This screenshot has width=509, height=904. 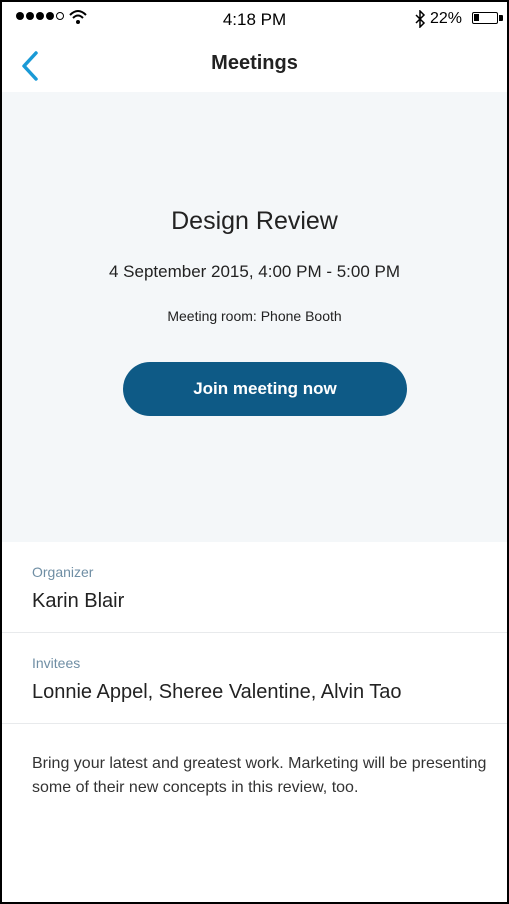 I want to click on bluetooth-icon, so click(x=420, y=19).